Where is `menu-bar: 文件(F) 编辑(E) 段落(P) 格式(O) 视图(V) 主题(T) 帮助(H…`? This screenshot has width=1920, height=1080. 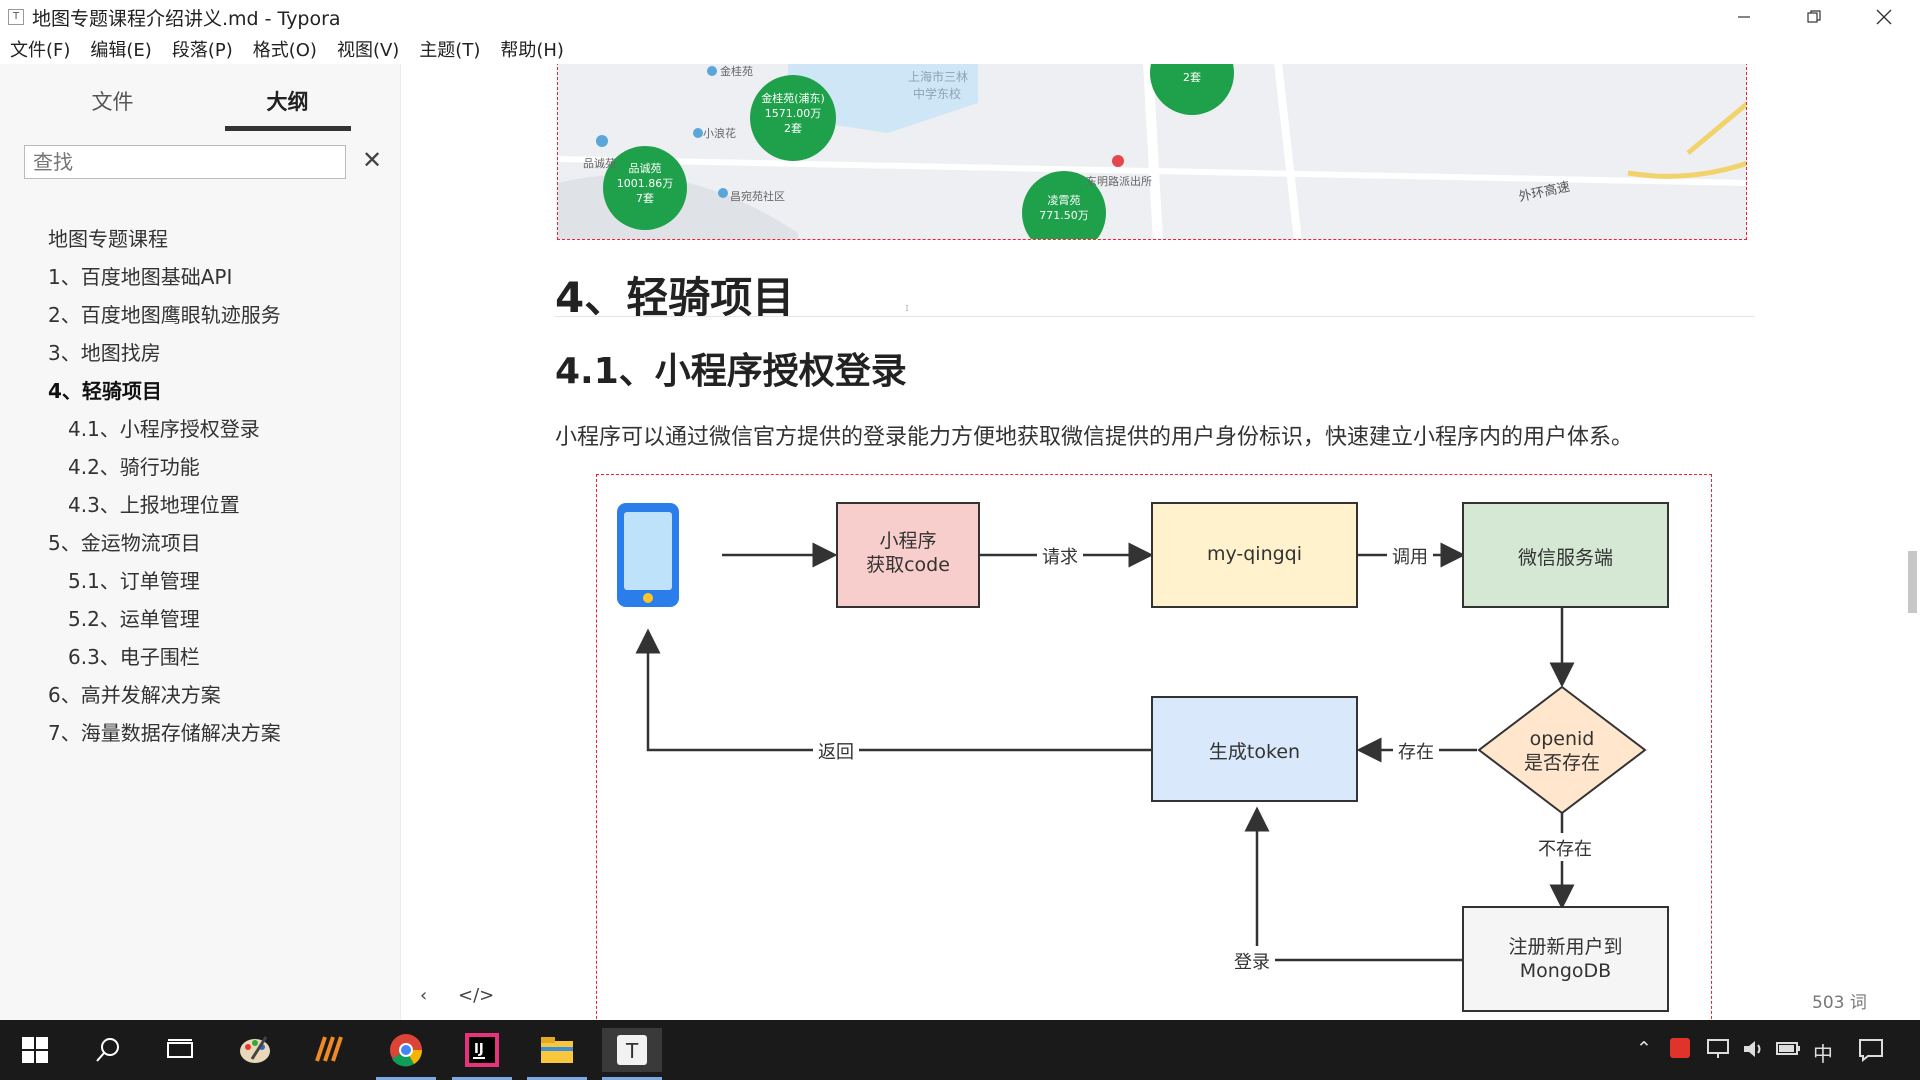
menu-bar: 文件(F) 编辑(E) 段落(P) 格式(O) 视图(V) 主题(T) 帮助(H… is located at coordinates (960, 49).